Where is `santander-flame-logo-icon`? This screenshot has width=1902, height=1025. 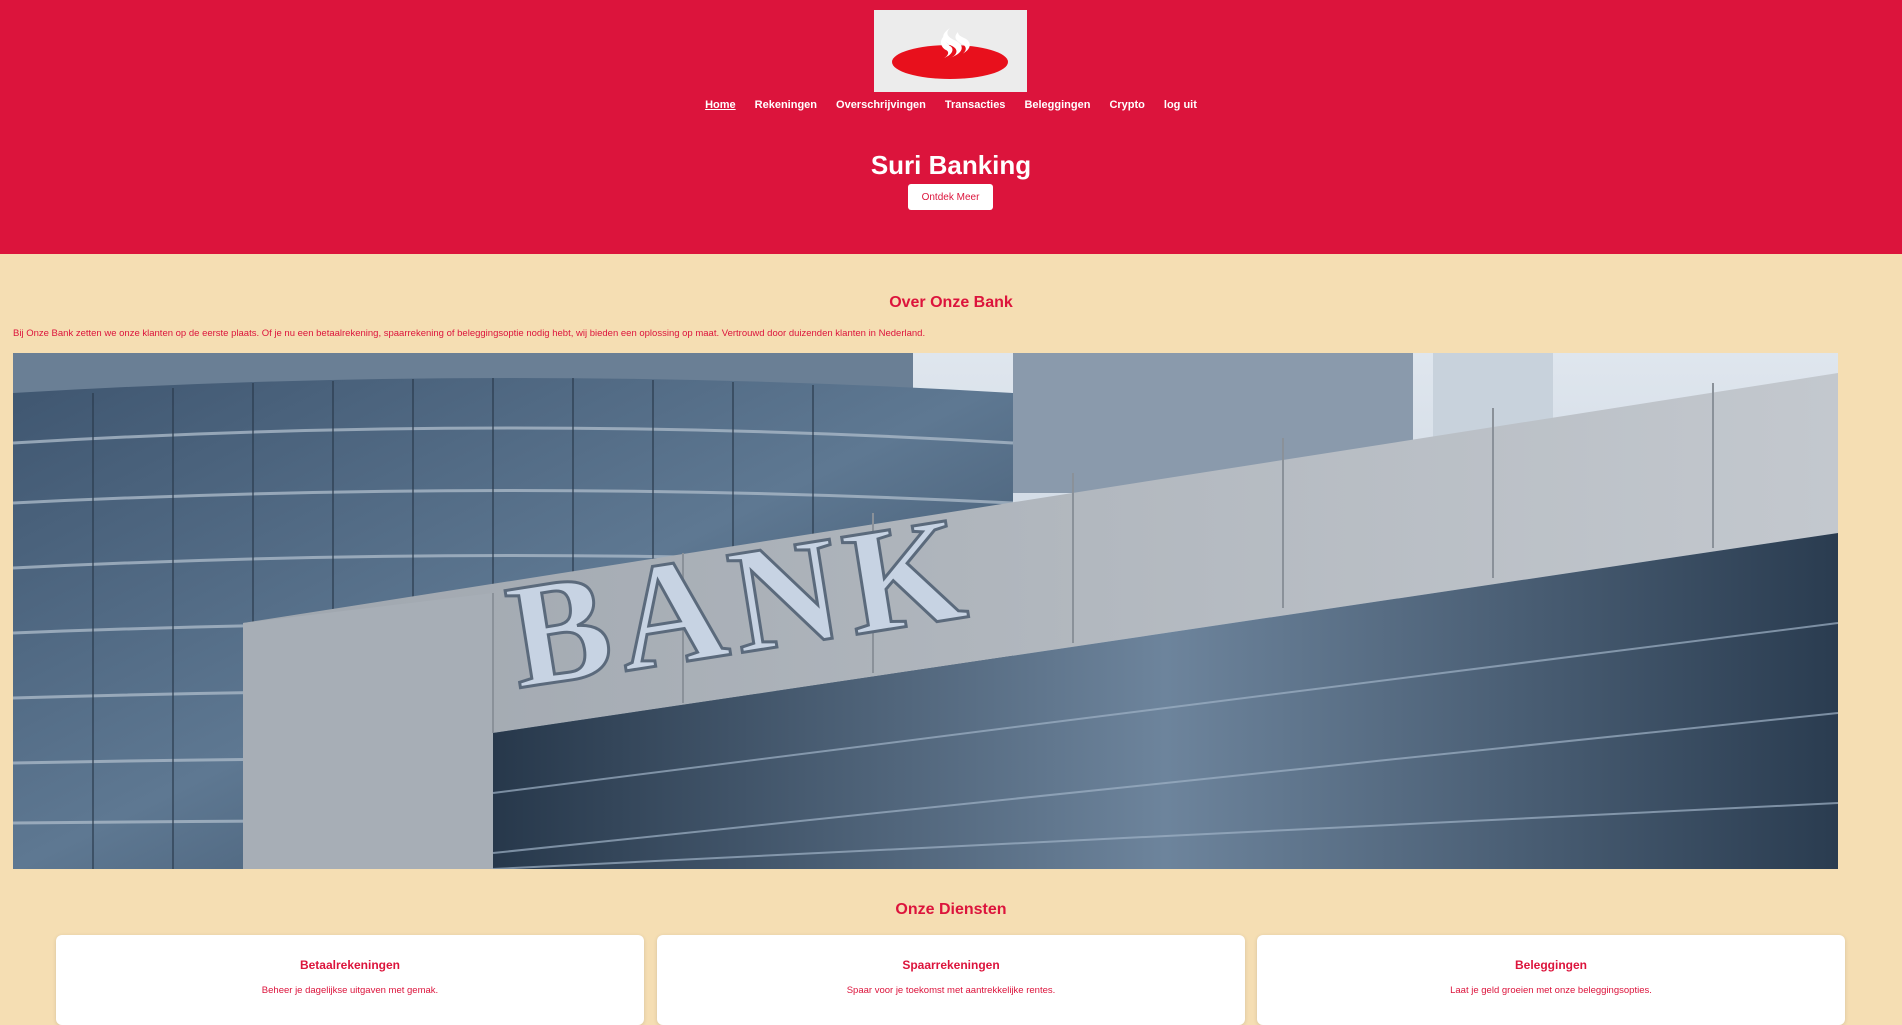
santander-flame-logo-icon is located at coordinates (950, 51).